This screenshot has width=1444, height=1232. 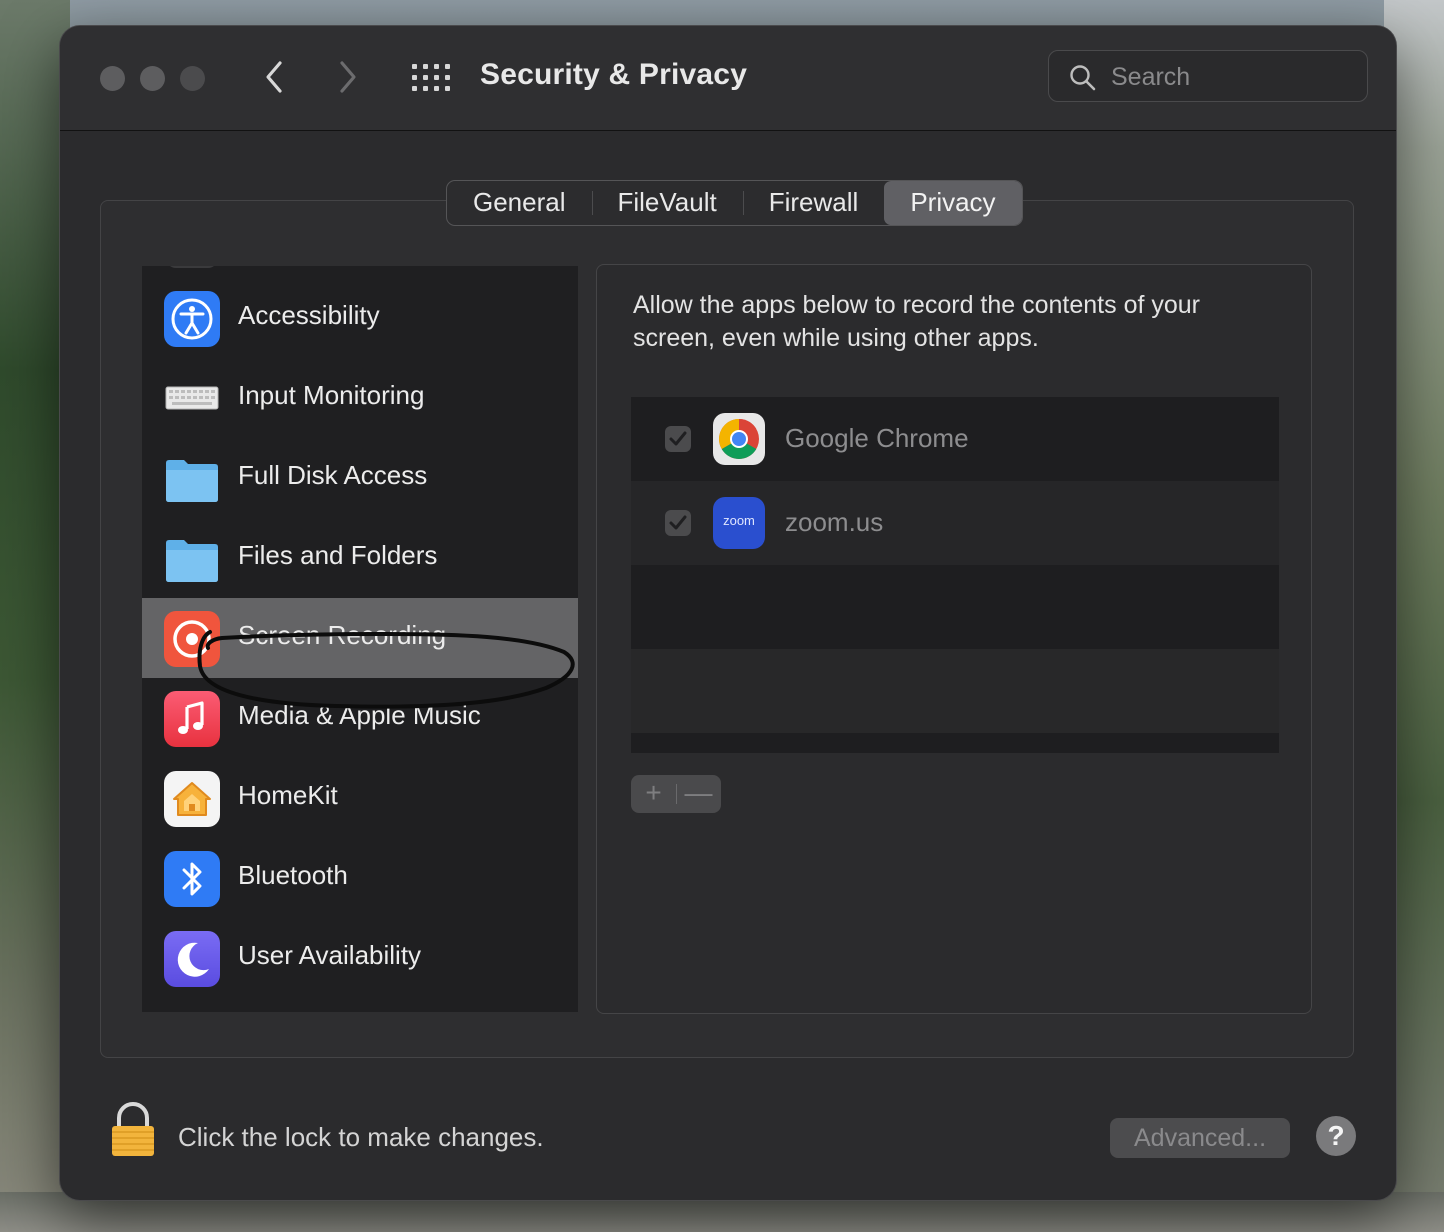 I want to click on help-button: ?, so click(x=1336, y=1136).